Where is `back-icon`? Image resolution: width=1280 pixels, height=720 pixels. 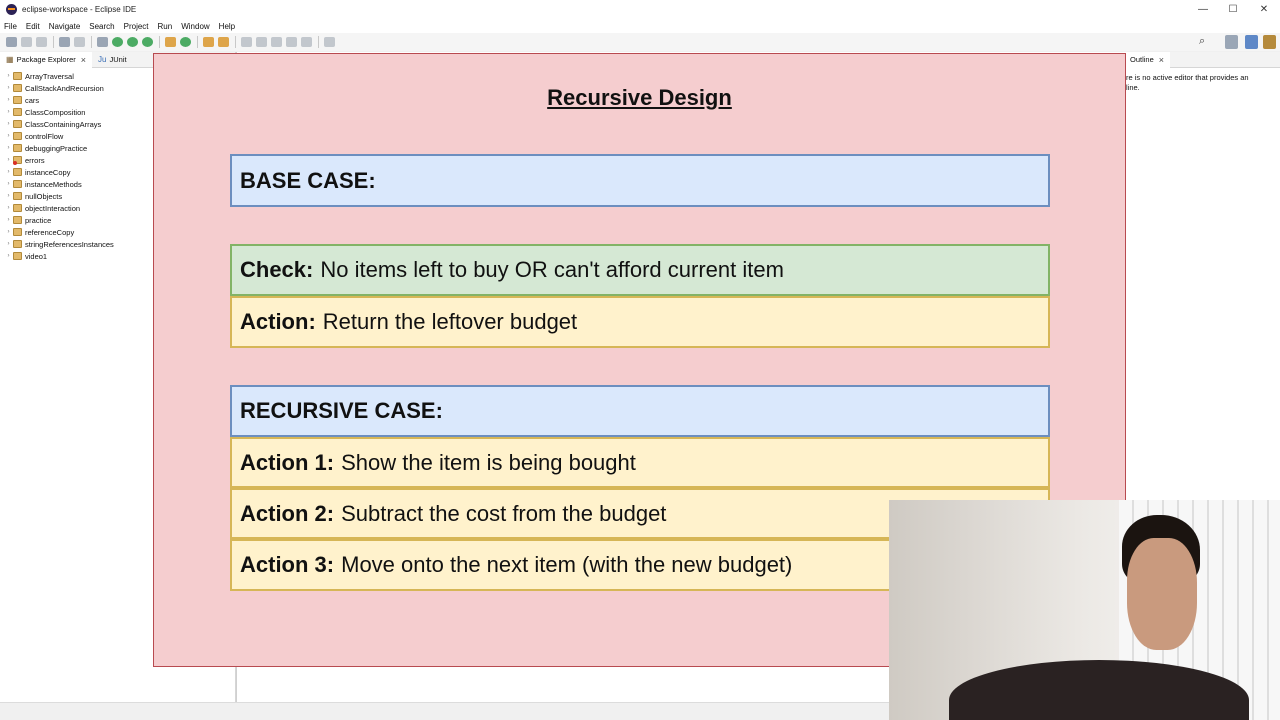
back-icon is located at coordinates (291, 42).